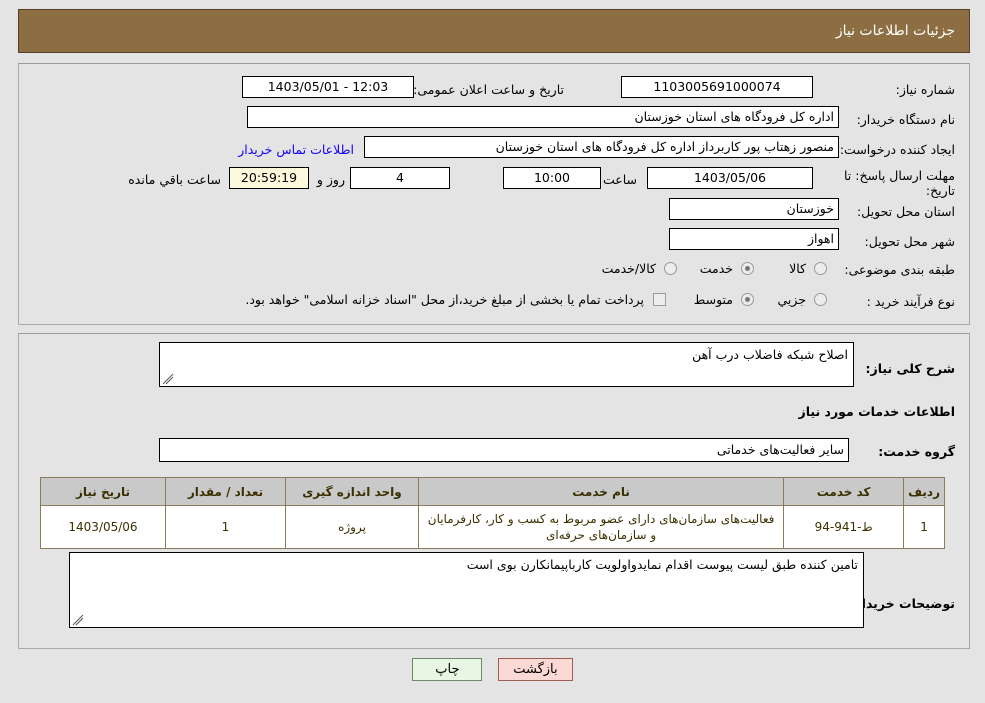 This screenshot has height=703, width=985. Describe the element at coordinates (899, 269) in the screenshot. I see `category-label: طبقه بندی موضوعی:` at that location.